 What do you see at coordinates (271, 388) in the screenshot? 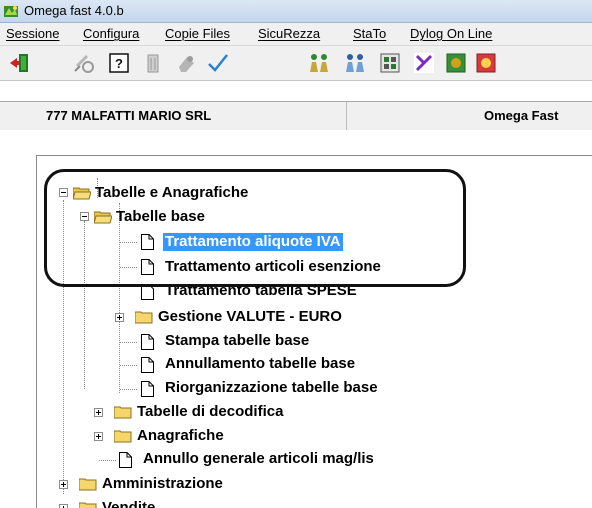
I see `tree-node-riorganizzazione-tabelle-base: Riorganizzazione tabelle base` at bounding box center [271, 388].